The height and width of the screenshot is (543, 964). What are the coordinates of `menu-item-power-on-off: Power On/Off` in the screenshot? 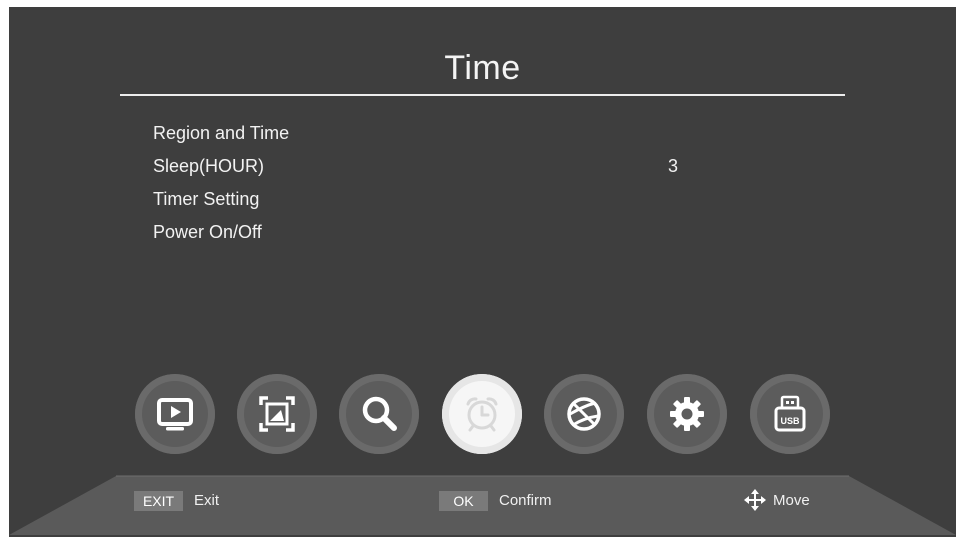 It's located at (433, 232).